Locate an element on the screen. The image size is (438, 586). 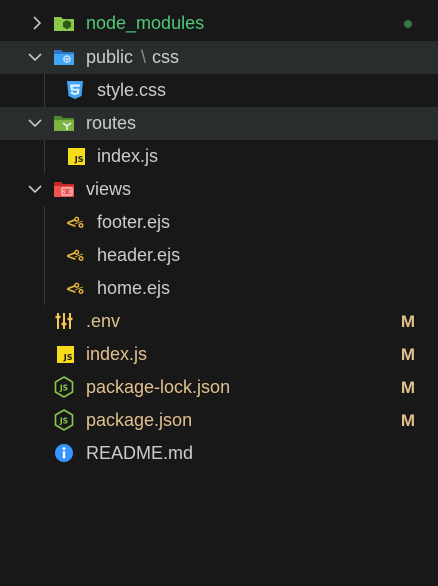
tree-item-footer-ejs: <% footer.ejs is located at coordinates (219, 222).